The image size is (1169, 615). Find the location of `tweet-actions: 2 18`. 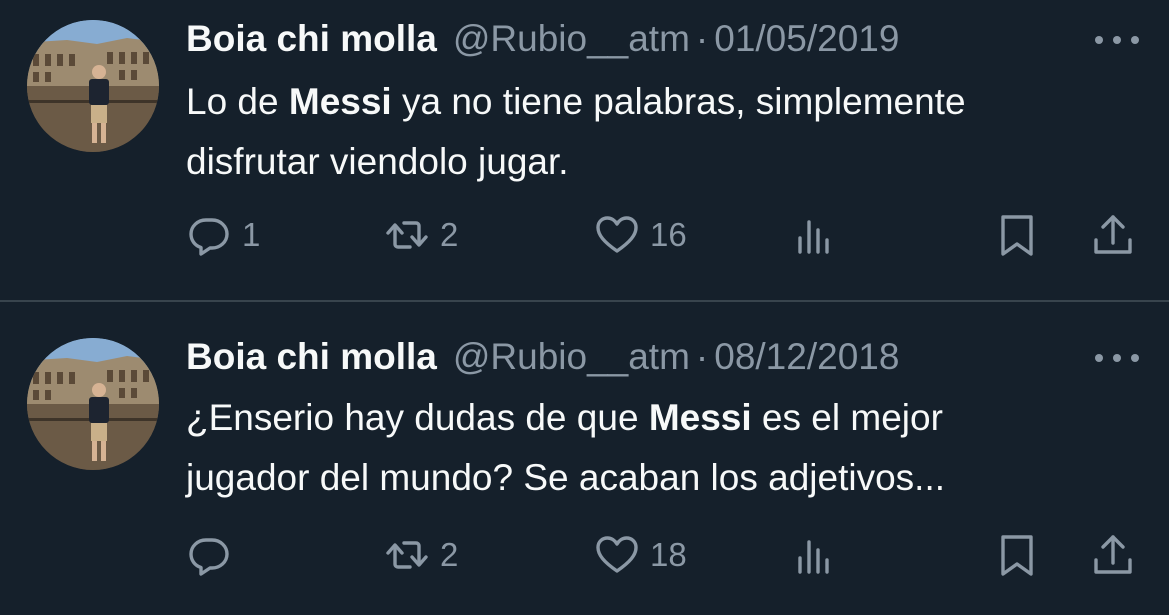

tweet-actions: 2 18 is located at coordinates (584, 555).